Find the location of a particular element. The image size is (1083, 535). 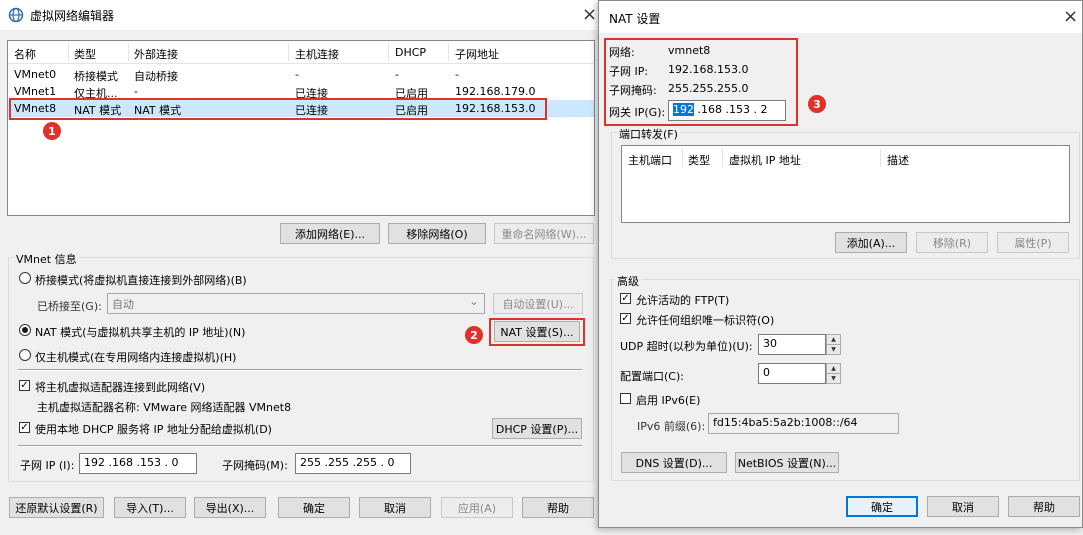

title-bar: 虚拟网络编辑器 × is located at coordinates (300, 15).